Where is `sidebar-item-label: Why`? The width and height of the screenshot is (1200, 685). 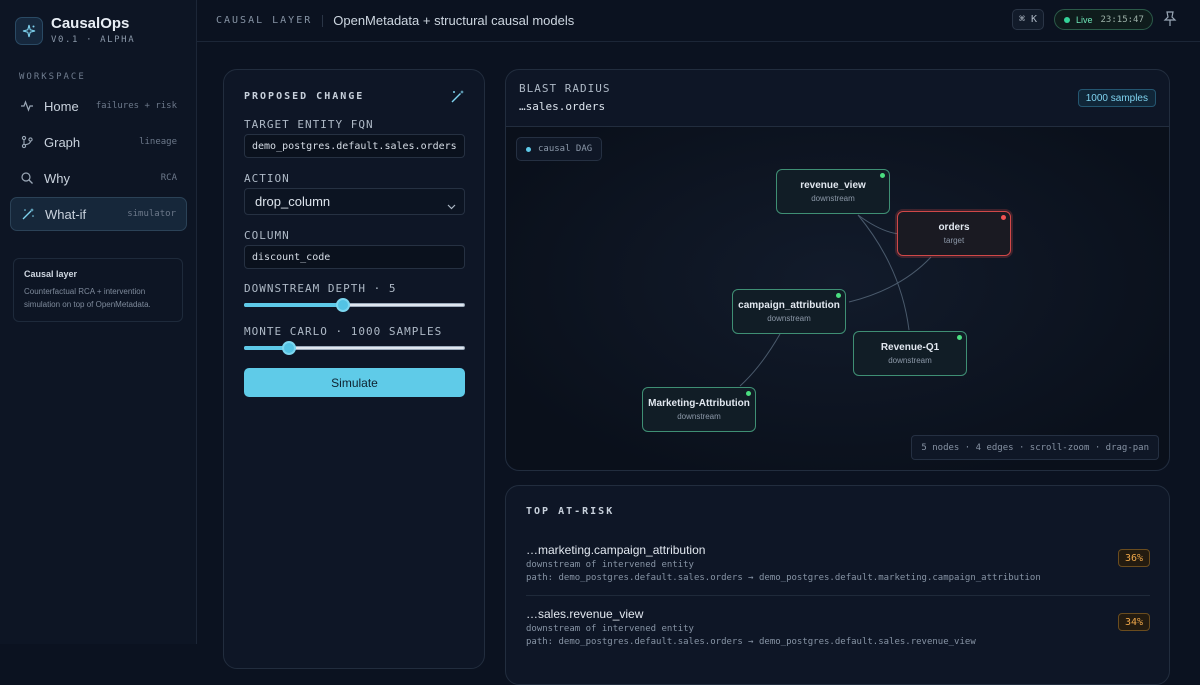 sidebar-item-label: Why is located at coordinates (57, 178).